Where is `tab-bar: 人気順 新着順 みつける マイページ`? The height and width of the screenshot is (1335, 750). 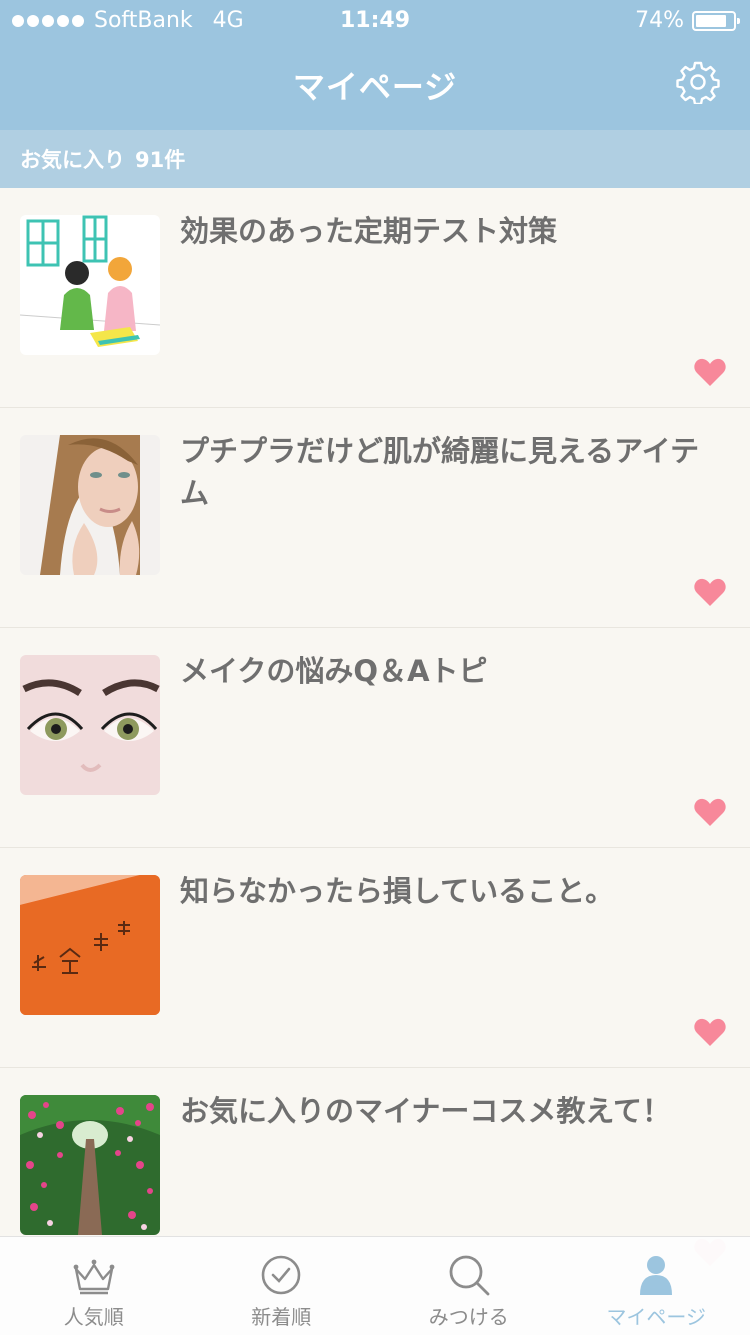
tab-bar: 人気順 新着順 みつける マイページ is located at coordinates (375, 1285).